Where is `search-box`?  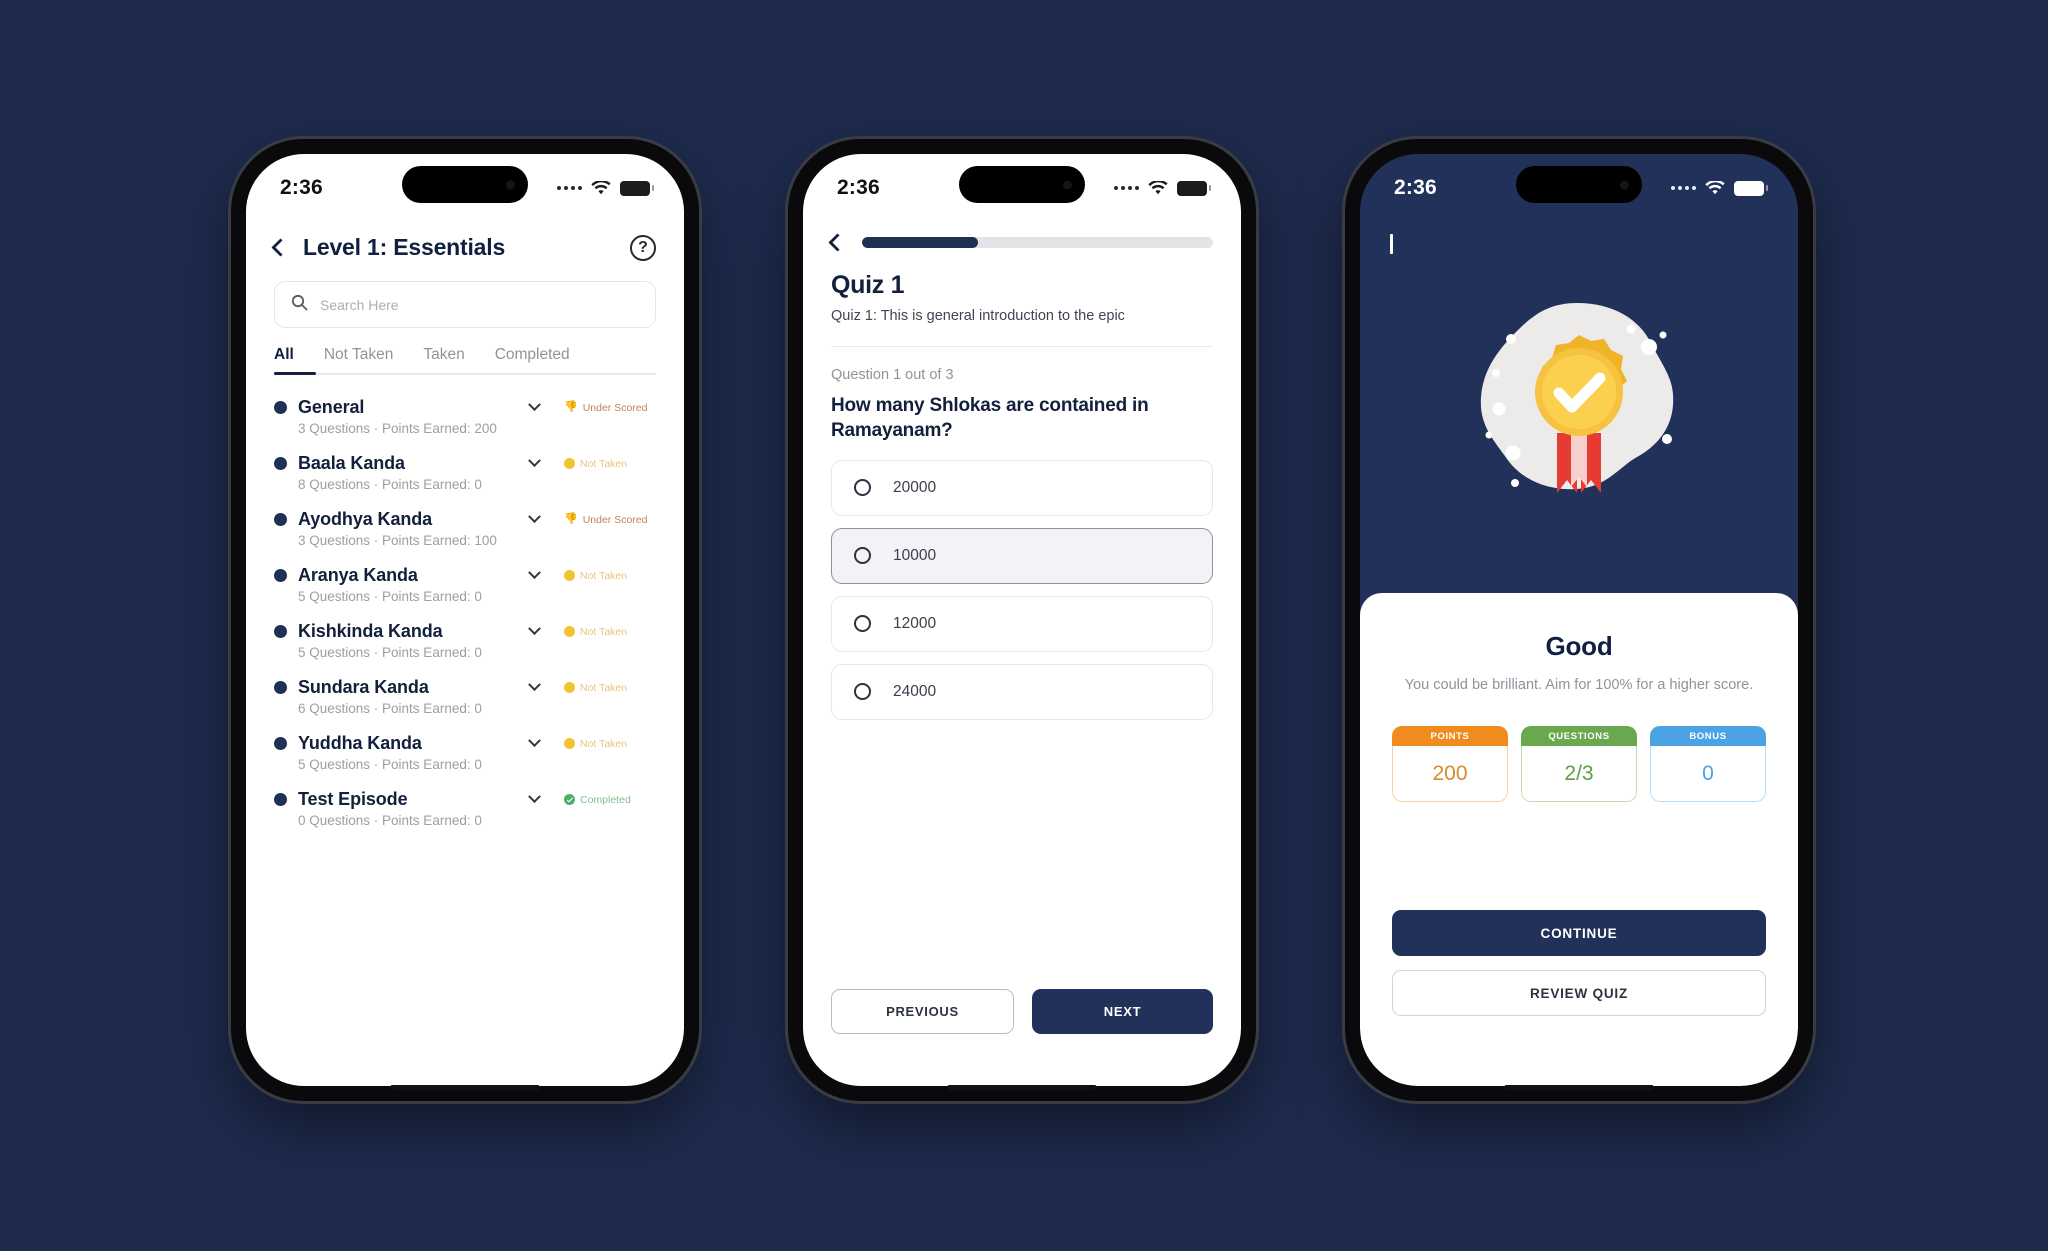 search-box is located at coordinates (465, 304).